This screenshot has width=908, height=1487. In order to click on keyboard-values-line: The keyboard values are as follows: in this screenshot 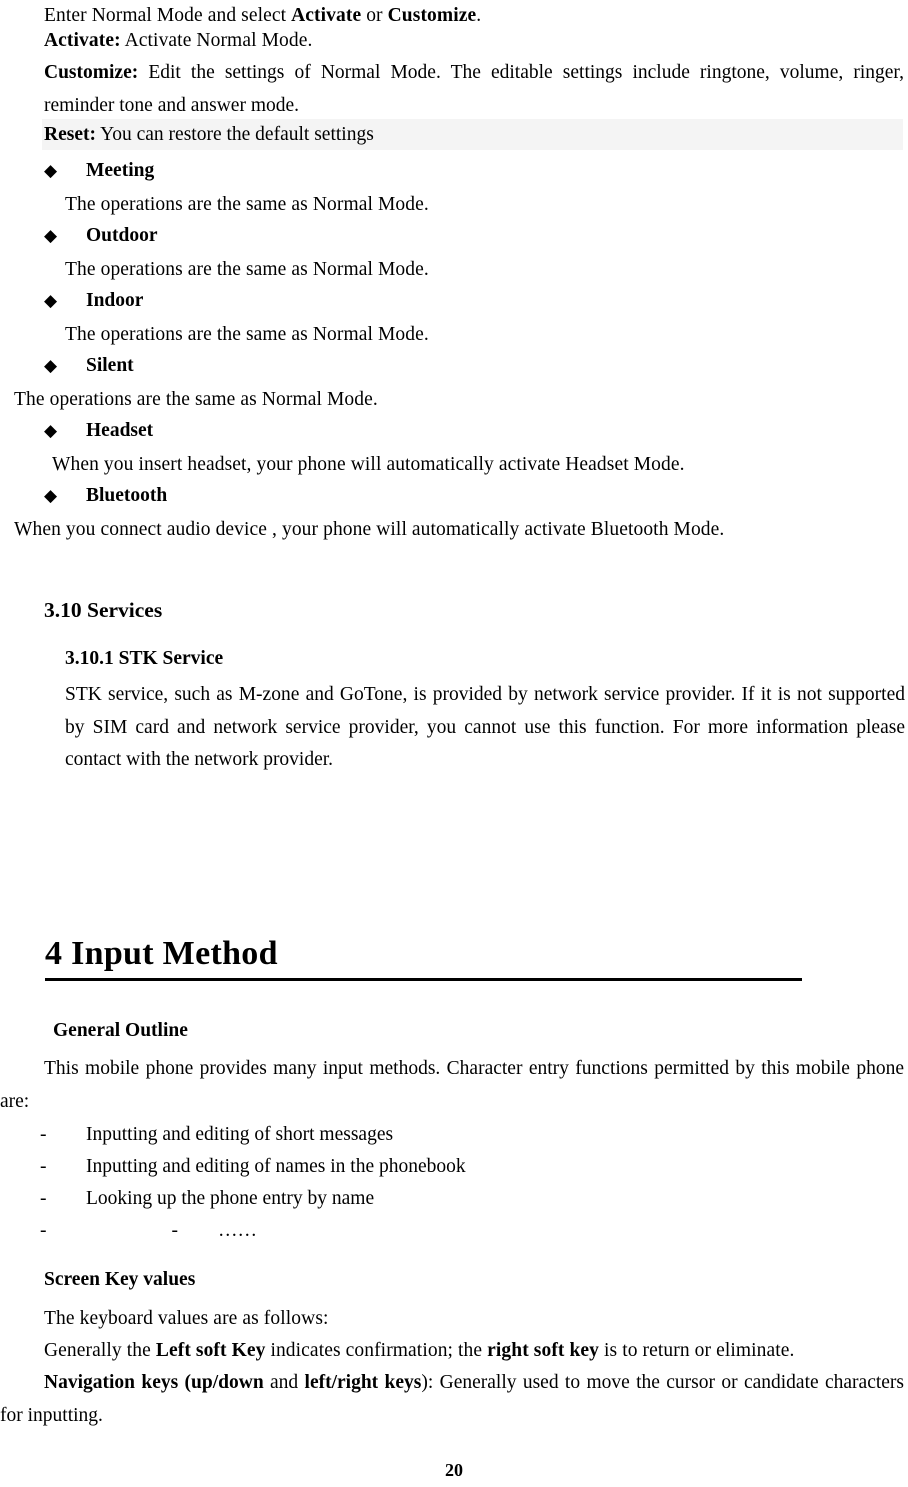, I will do `click(186, 1318)`.